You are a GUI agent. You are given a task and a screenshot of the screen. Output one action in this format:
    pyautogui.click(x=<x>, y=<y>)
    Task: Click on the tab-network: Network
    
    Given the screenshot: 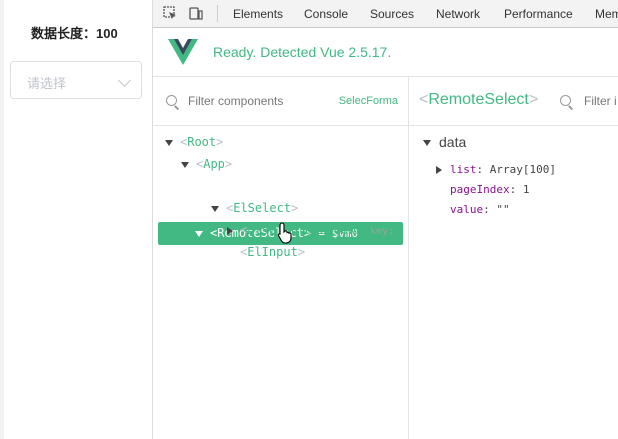 What is the action you would take?
    pyautogui.click(x=458, y=14)
    